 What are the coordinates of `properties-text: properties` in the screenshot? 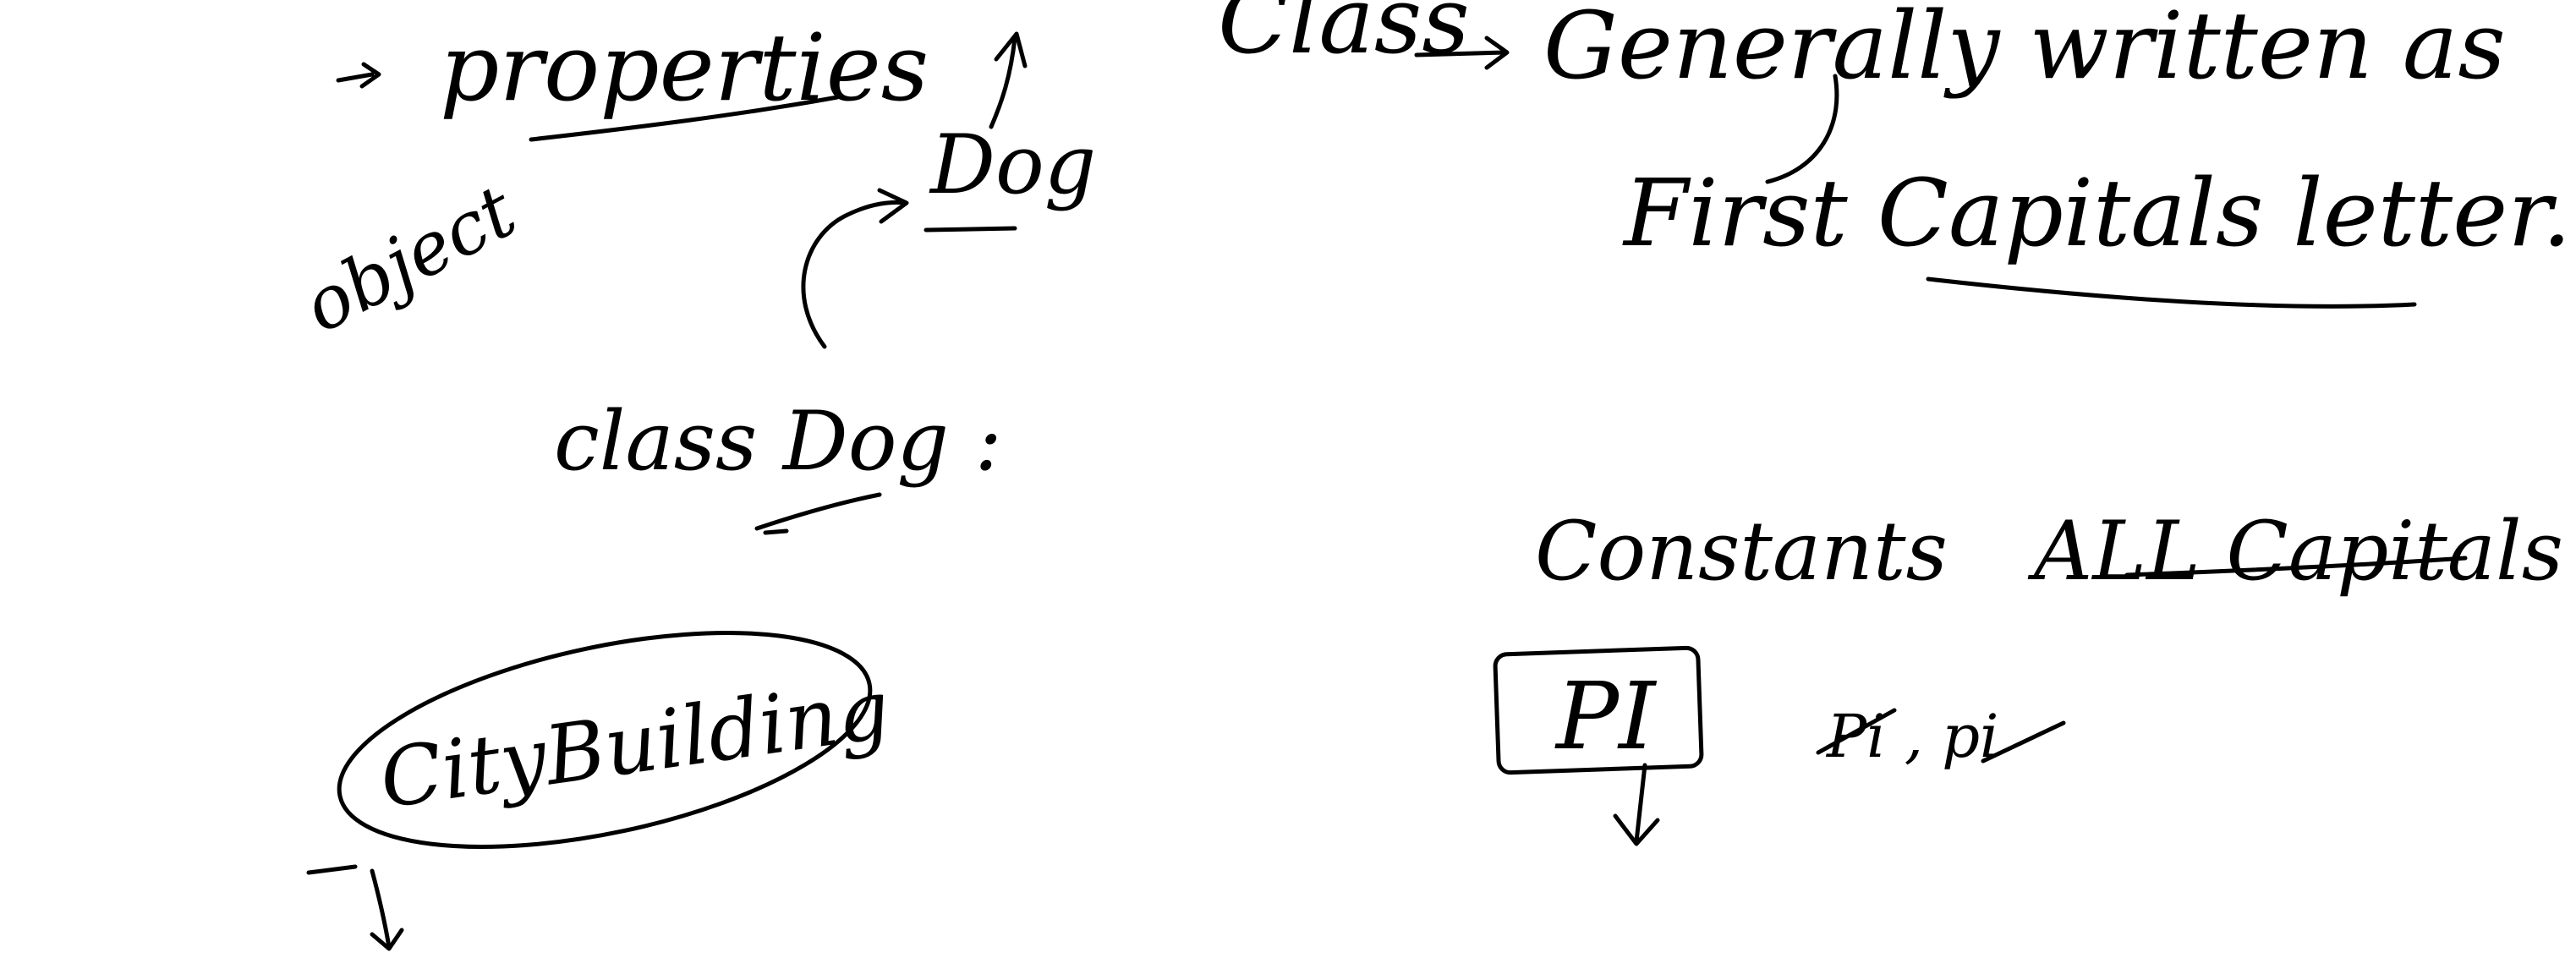 It's located at (684, 68).